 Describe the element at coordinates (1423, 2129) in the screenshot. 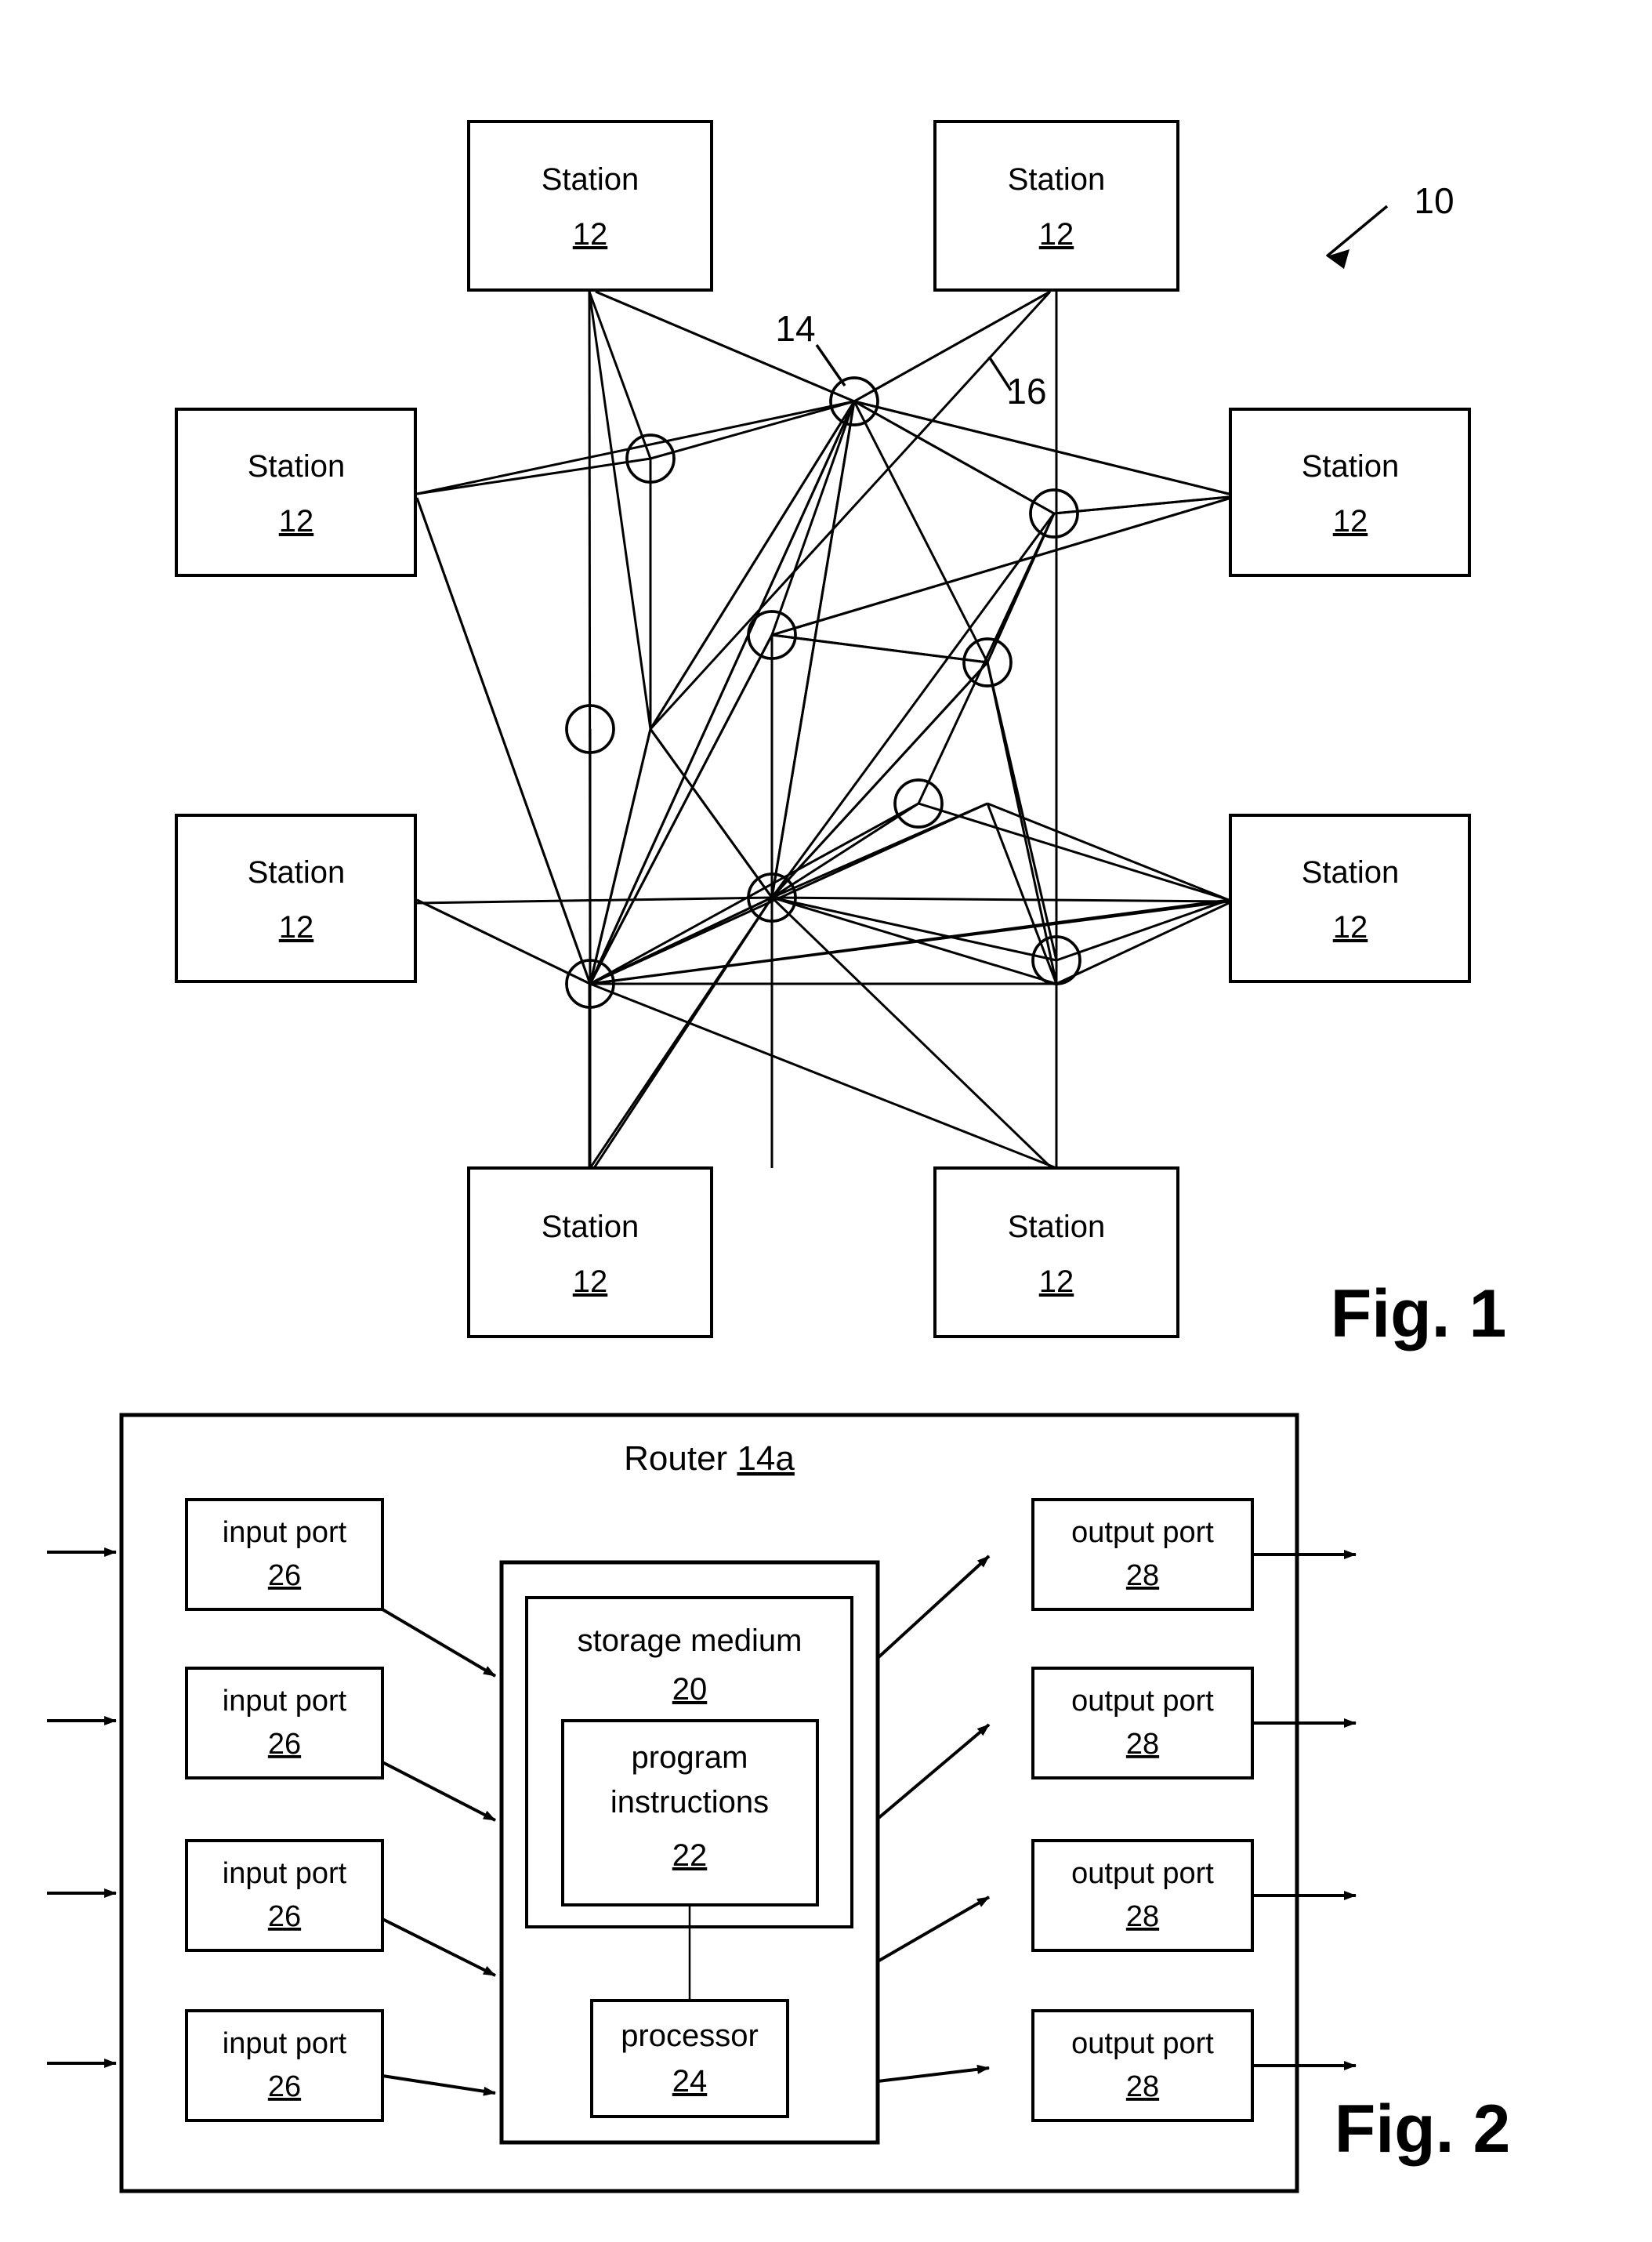

I see `figure-2-label: Fig. 2` at that location.